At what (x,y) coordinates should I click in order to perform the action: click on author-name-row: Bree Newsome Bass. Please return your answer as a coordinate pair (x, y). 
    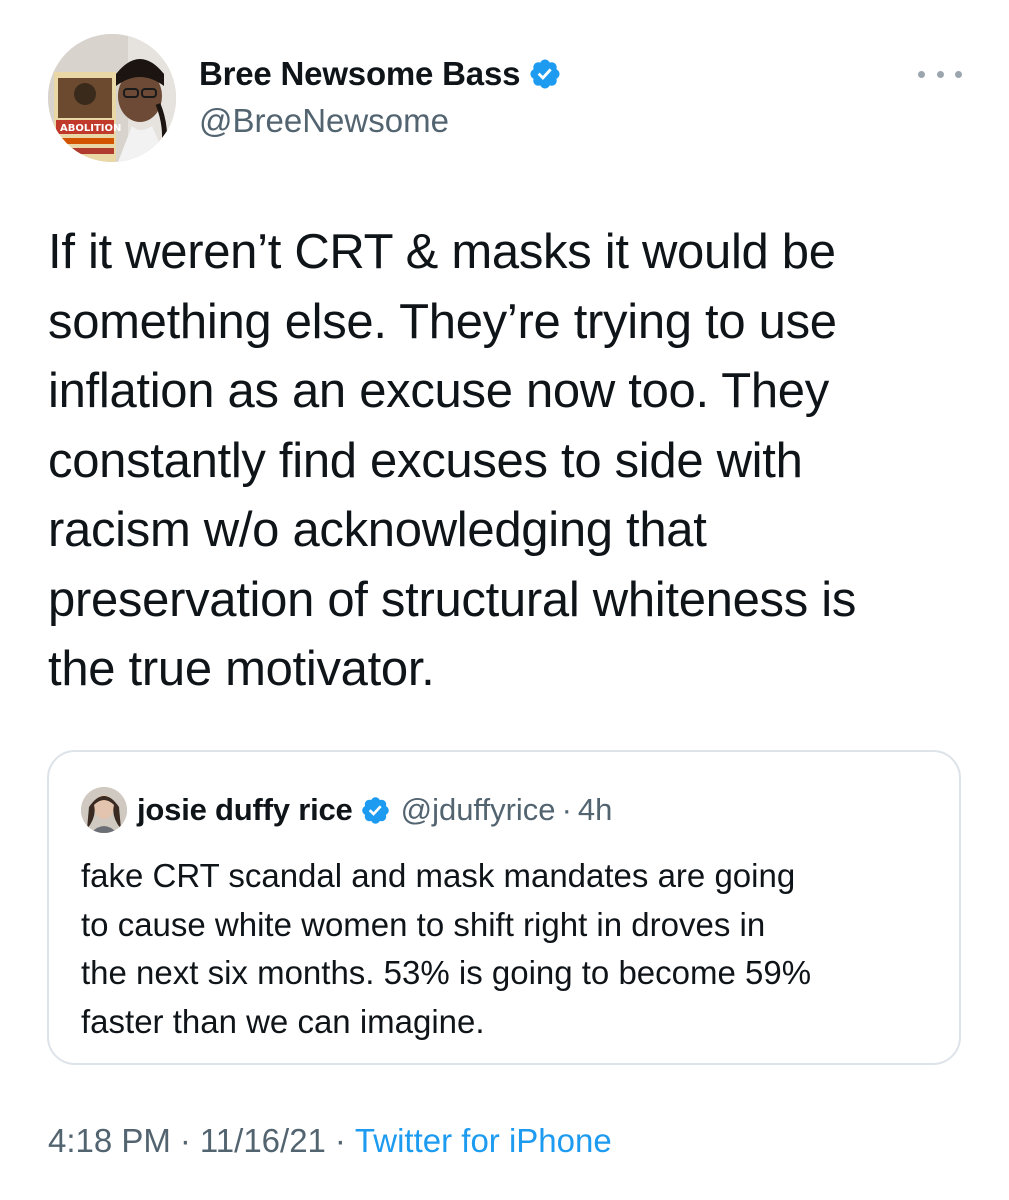
    Looking at the image, I should click on (380, 74).